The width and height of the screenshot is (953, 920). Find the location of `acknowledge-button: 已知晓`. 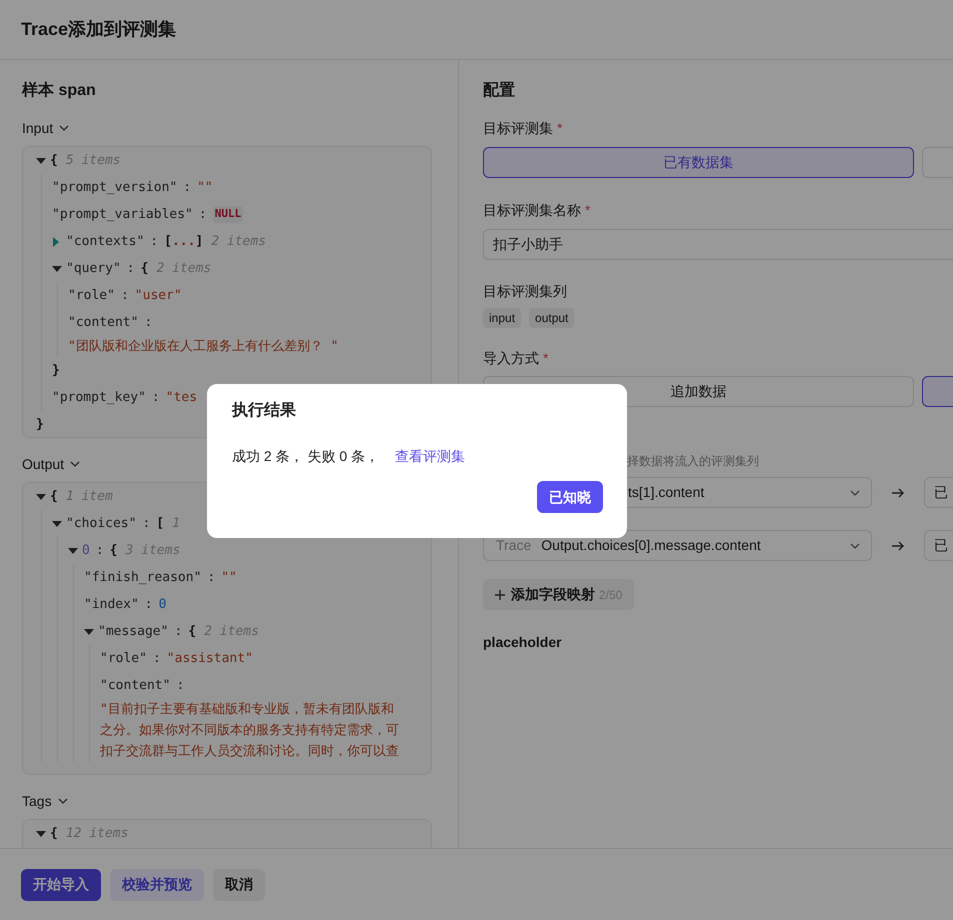

acknowledge-button: 已知晓 is located at coordinates (570, 497).